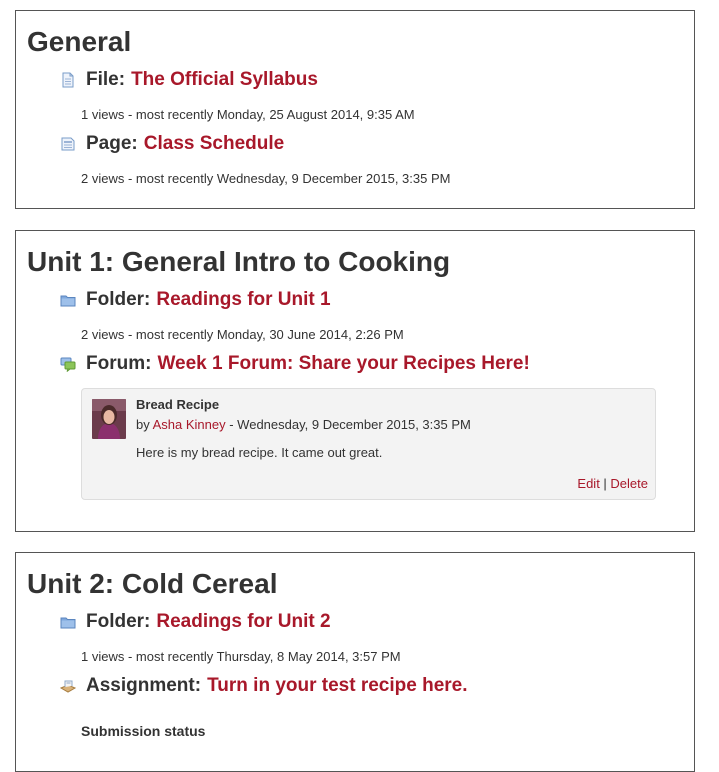 The image size is (719, 772). I want to click on activity-link-test-recipe: Turn in your test recipe here., so click(337, 686).